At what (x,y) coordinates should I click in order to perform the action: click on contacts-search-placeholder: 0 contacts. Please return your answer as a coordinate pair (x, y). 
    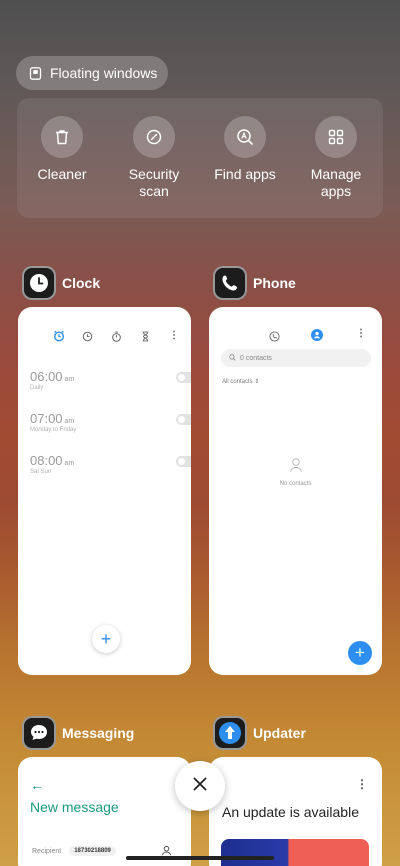
    Looking at the image, I should click on (256, 358).